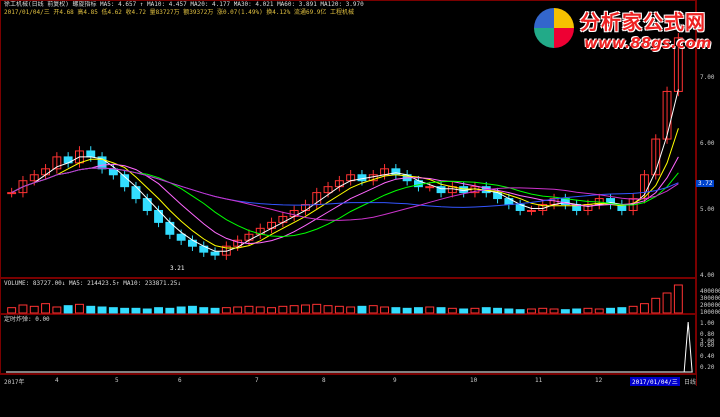 This screenshot has height=417, width=720. I want to click on y-indicator-label: 0.20, so click(707, 367).